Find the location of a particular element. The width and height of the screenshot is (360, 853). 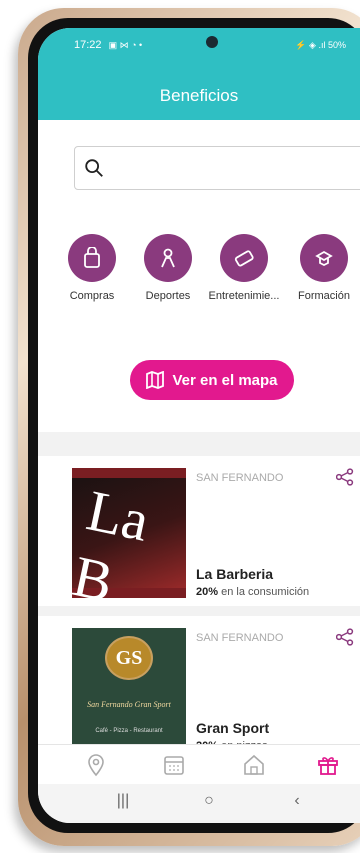

front-camera is located at coordinates (212, 42).